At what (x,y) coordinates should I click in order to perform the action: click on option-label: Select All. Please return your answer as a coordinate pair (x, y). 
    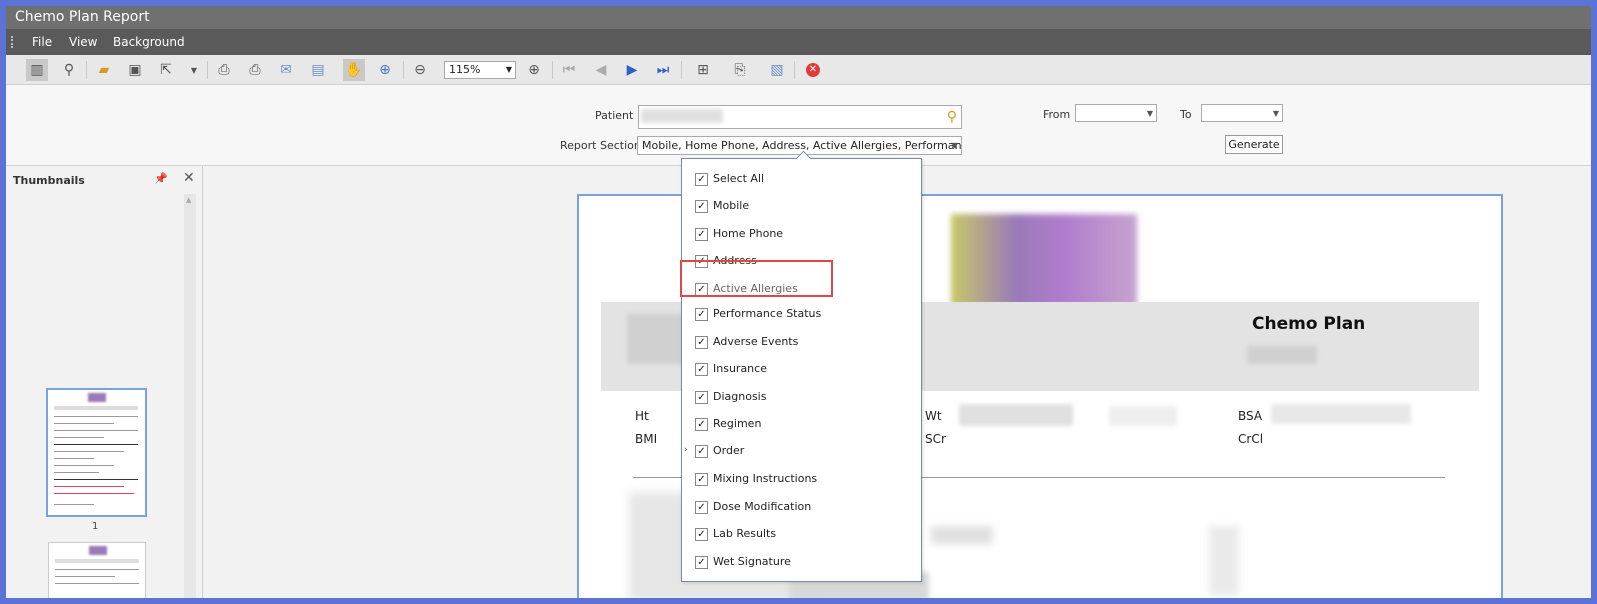
    Looking at the image, I should click on (739, 178).